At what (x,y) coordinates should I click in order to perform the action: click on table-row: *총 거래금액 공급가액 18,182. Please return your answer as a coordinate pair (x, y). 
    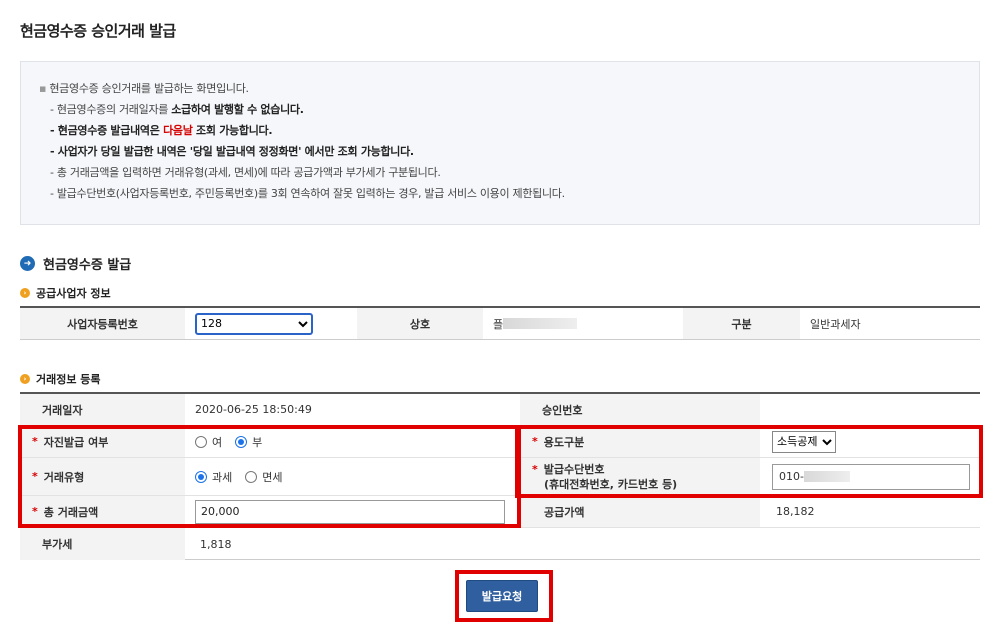
    Looking at the image, I should click on (500, 512).